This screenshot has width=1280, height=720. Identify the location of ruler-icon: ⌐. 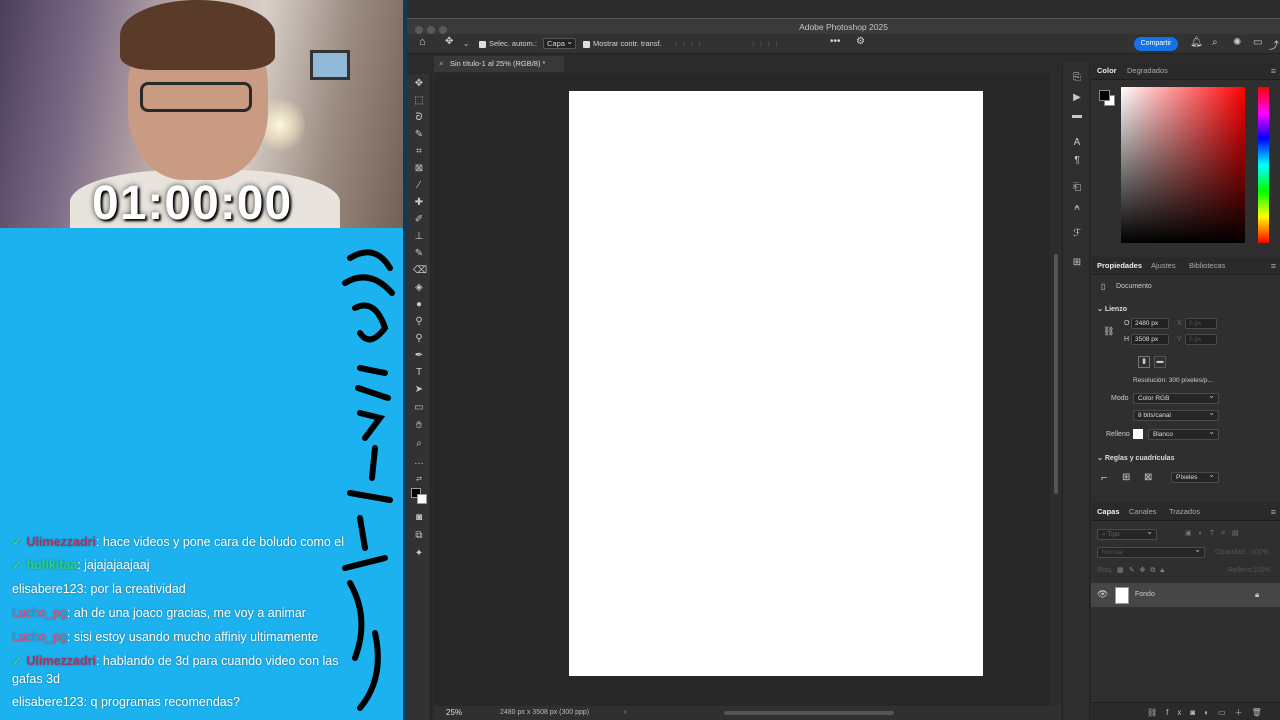
(1104, 478).